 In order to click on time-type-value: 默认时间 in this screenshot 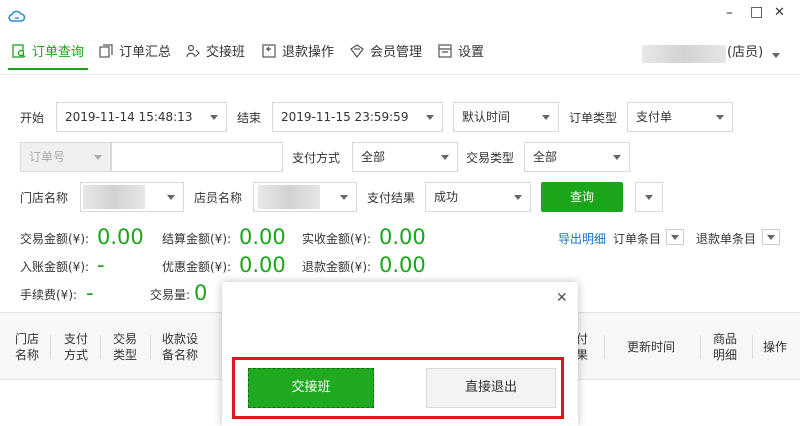, I will do `click(486, 117)`.